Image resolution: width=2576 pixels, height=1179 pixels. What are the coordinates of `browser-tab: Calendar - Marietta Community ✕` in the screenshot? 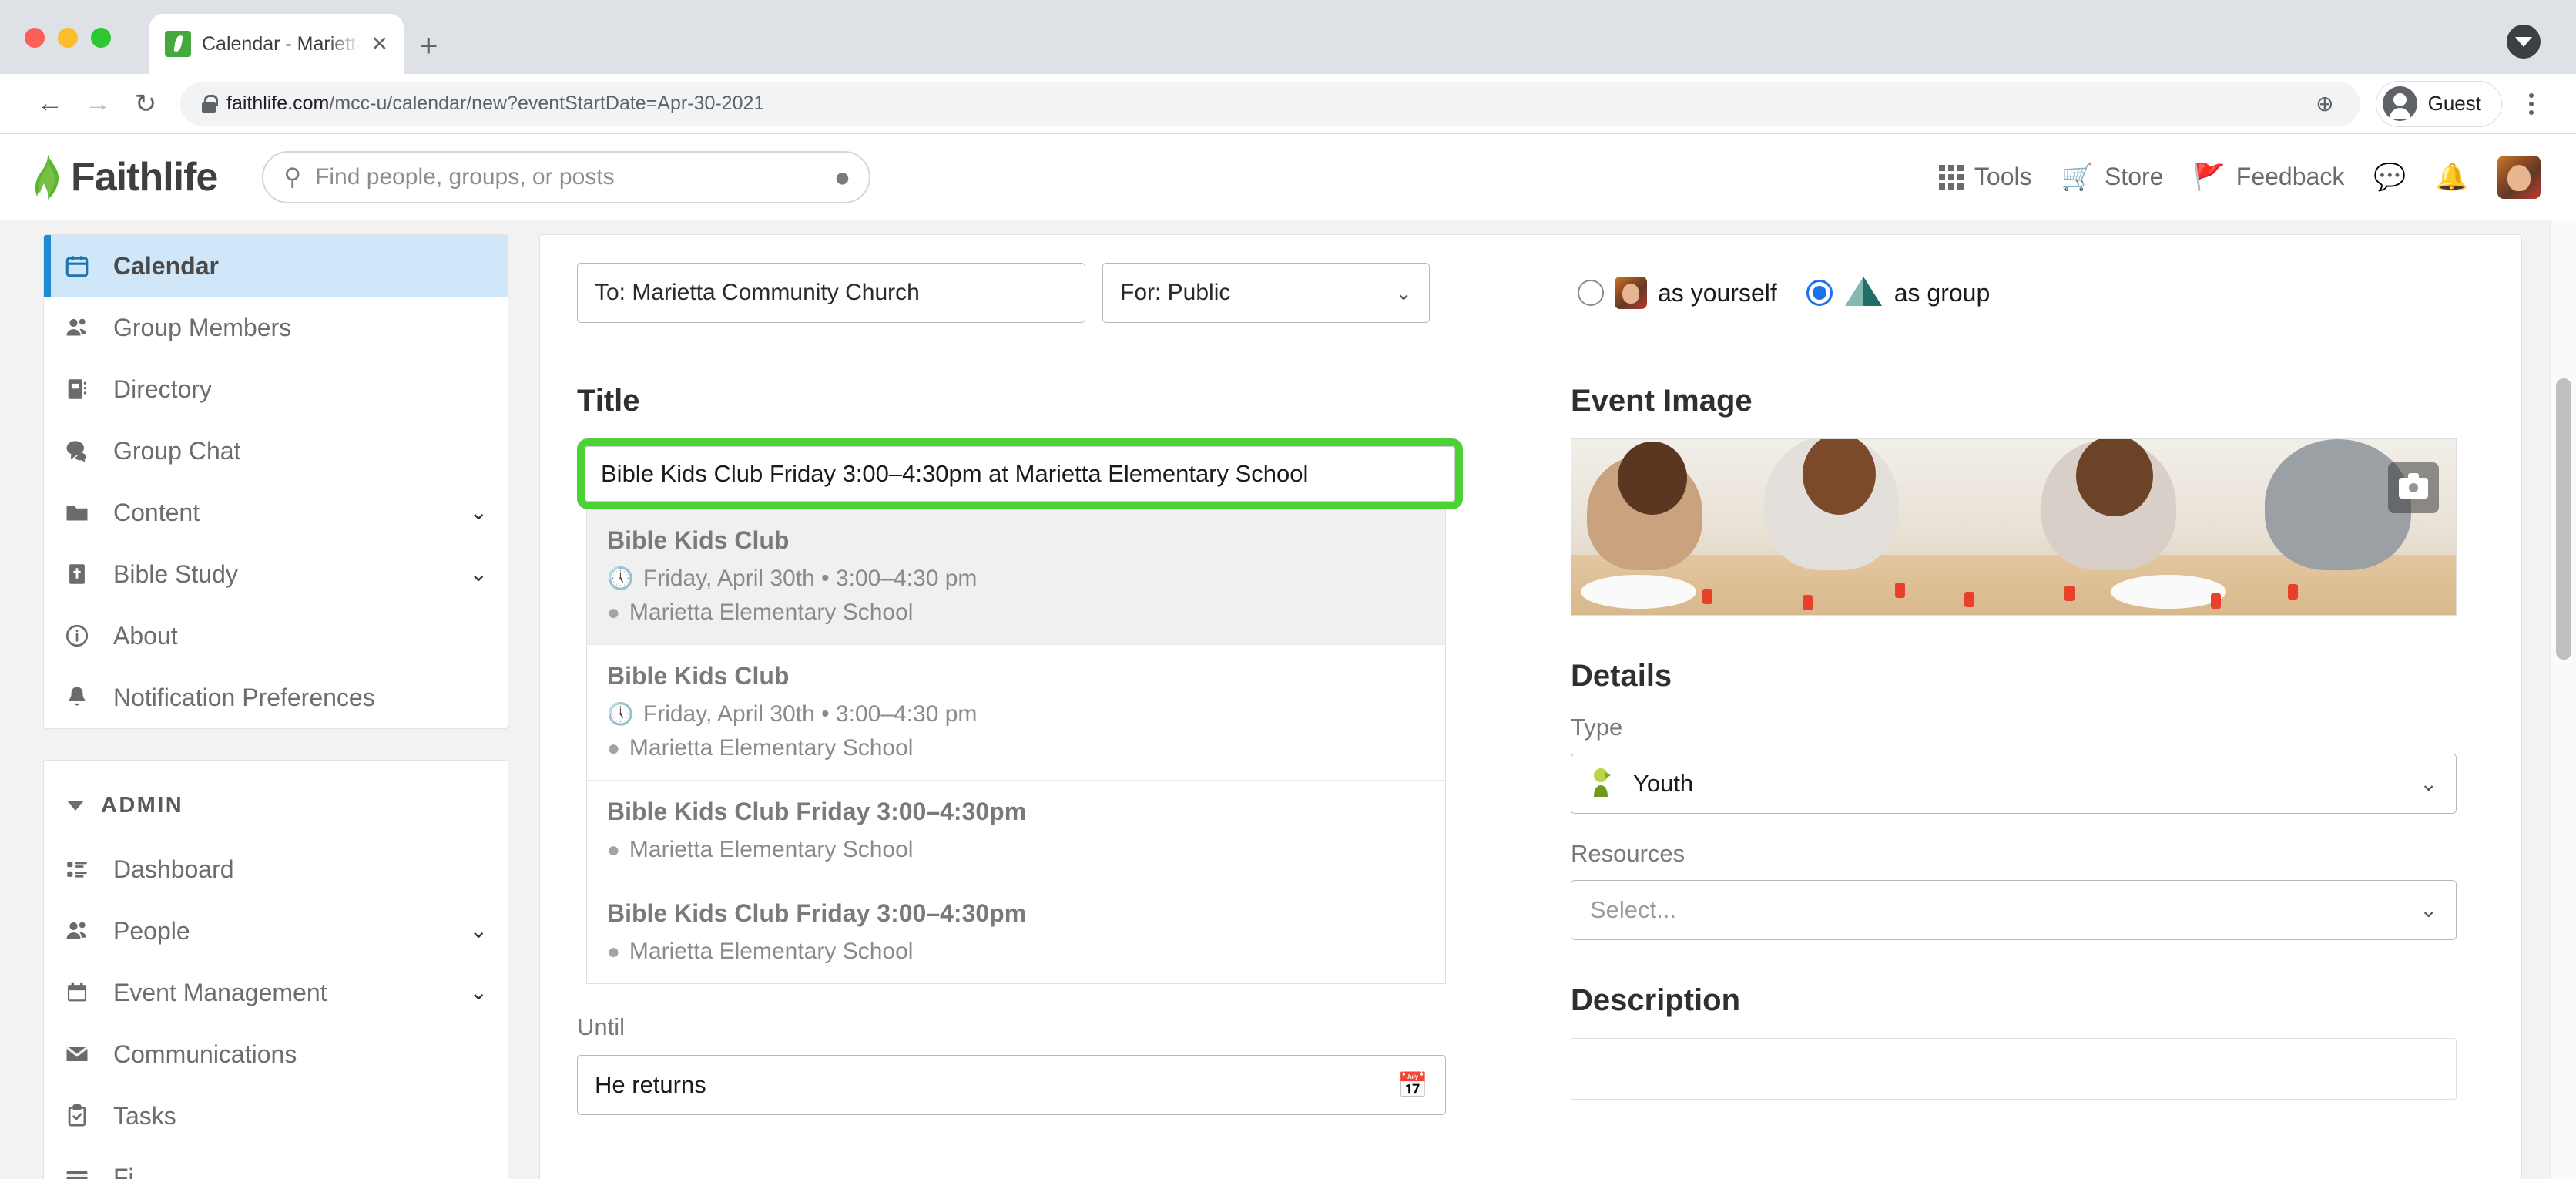 It's located at (276, 44).